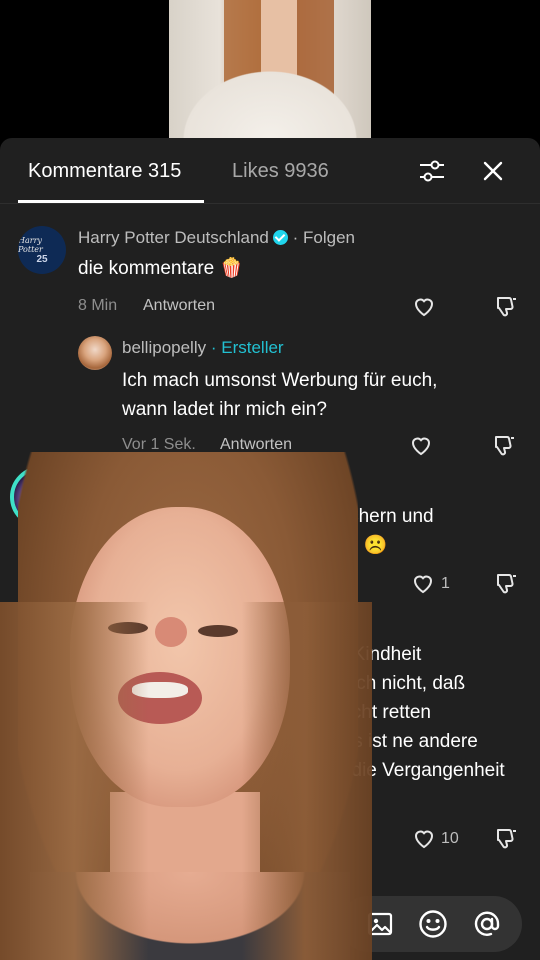 This screenshot has width=540, height=960. Describe the element at coordinates (487, 924) in the screenshot. I see `at-icon` at that location.